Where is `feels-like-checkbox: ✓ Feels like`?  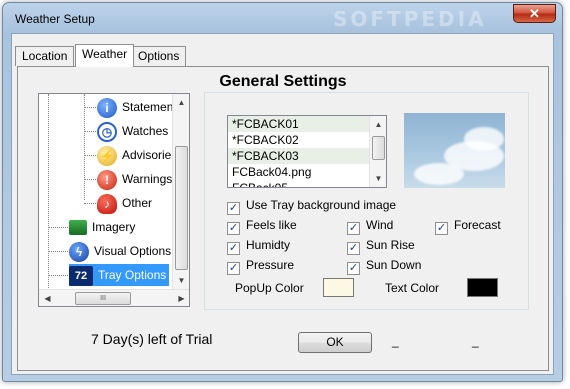
feels-like-checkbox: ✓ Feels like is located at coordinates (262, 226).